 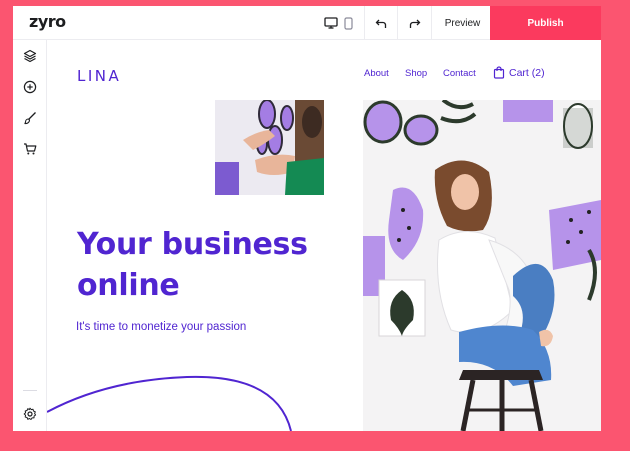 I want to click on layers-icon, so click(x=30, y=56).